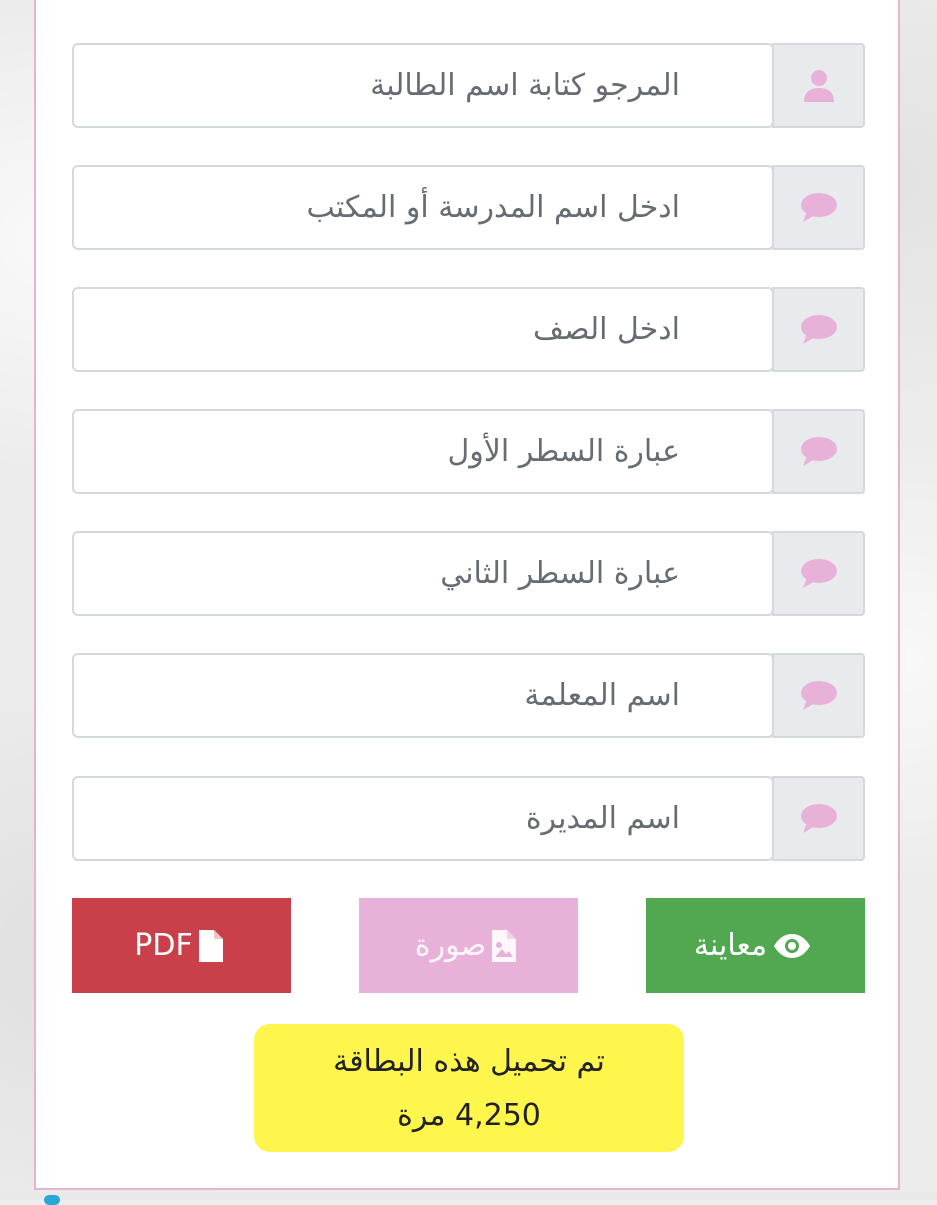 The width and height of the screenshot is (937, 1205). I want to click on eye-icon, so click(792, 946).